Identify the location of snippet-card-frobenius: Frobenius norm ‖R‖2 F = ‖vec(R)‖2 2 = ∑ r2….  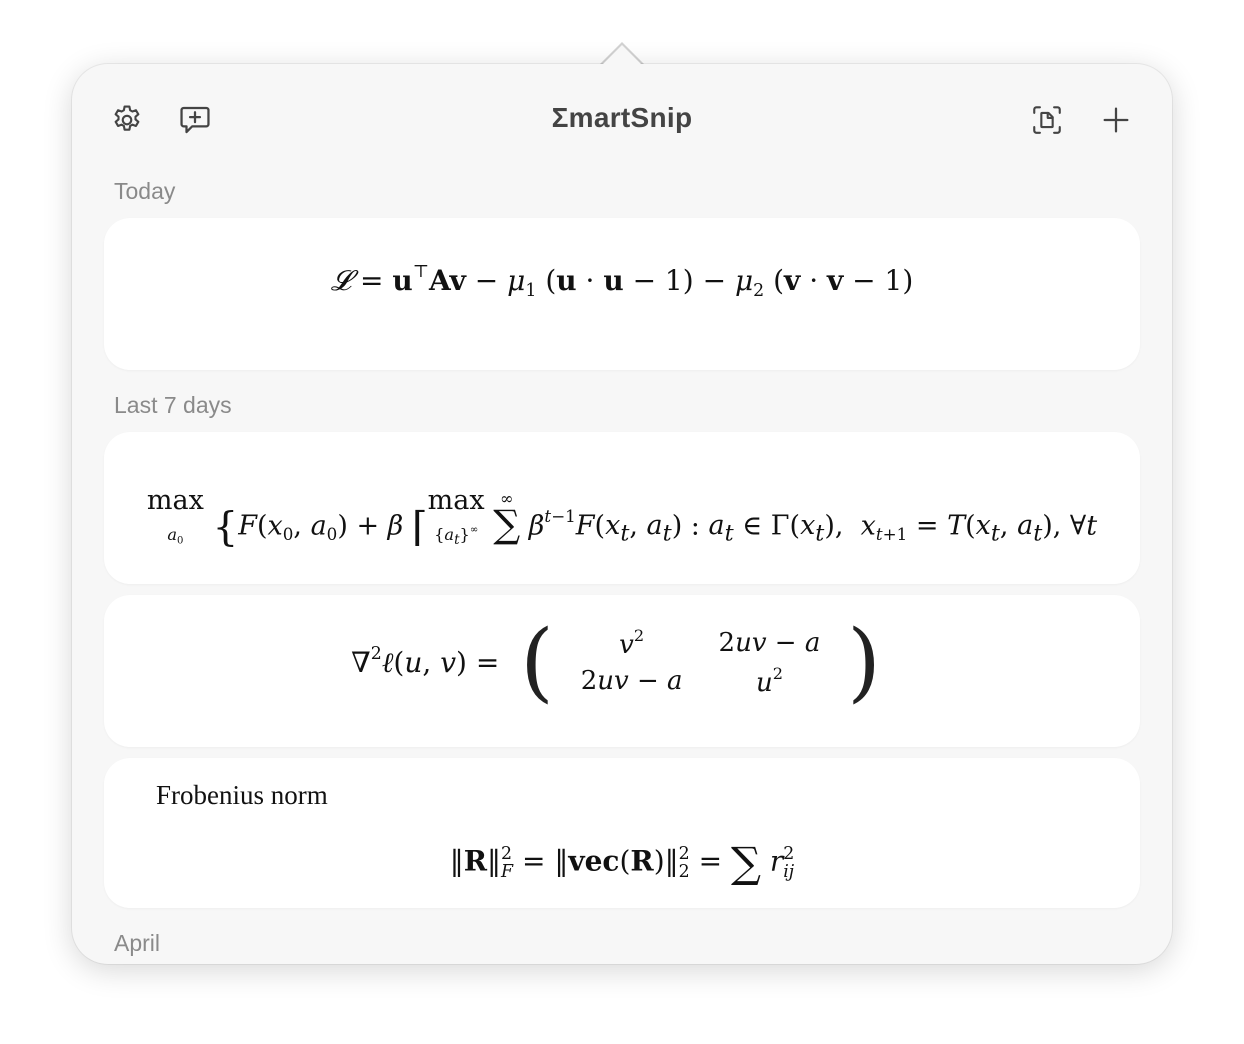
(622, 833).